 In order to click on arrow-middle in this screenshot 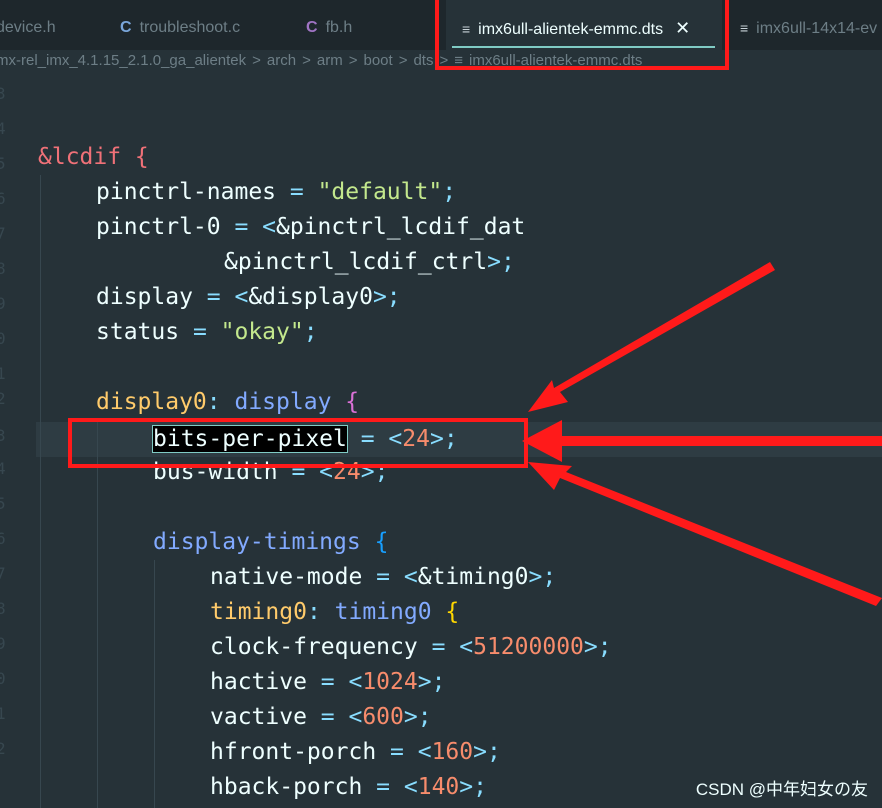, I will do `click(702, 441)`.